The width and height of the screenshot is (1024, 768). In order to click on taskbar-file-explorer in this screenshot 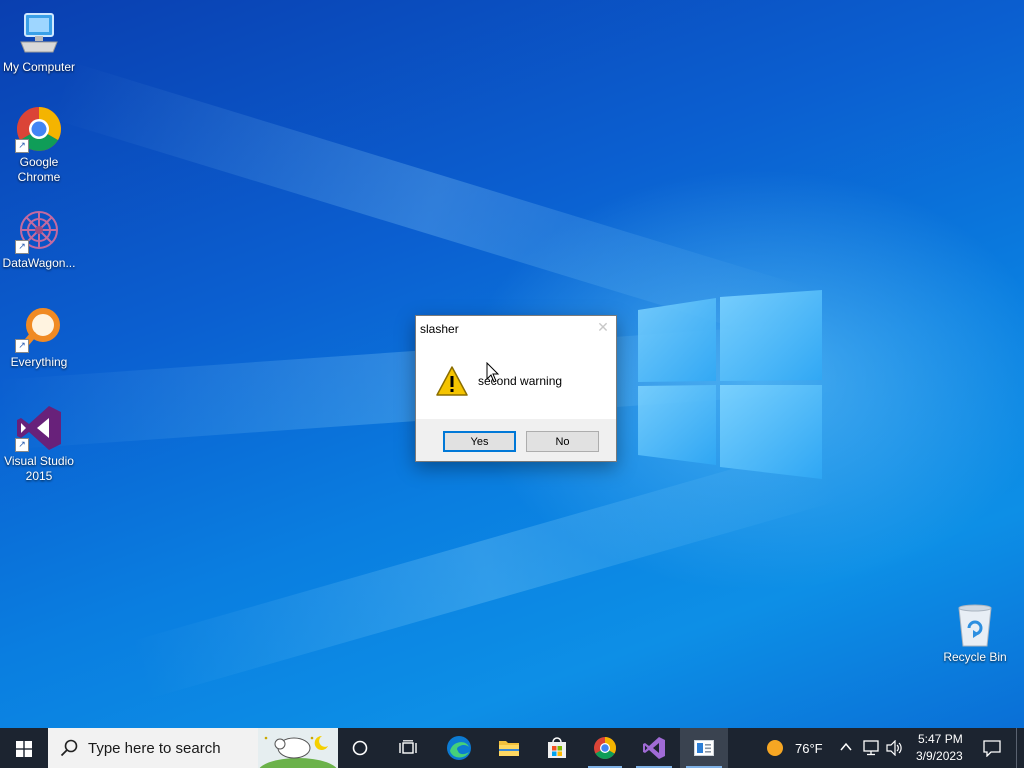, I will do `click(509, 748)`.